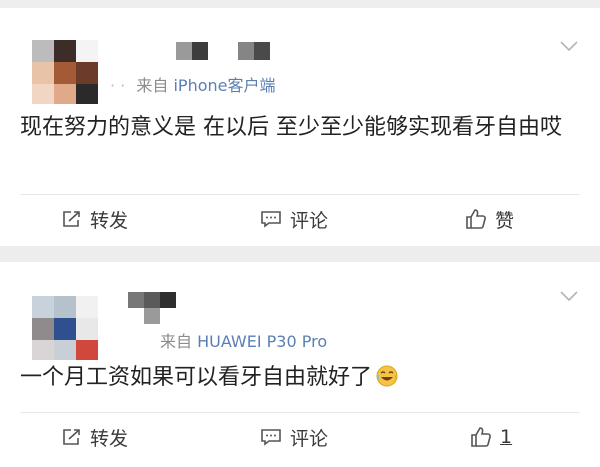 Image resolution: width=600 pixels, height=467 pixels. I want to click on action-bar: 转发 评论 赞, so click(300, 219).